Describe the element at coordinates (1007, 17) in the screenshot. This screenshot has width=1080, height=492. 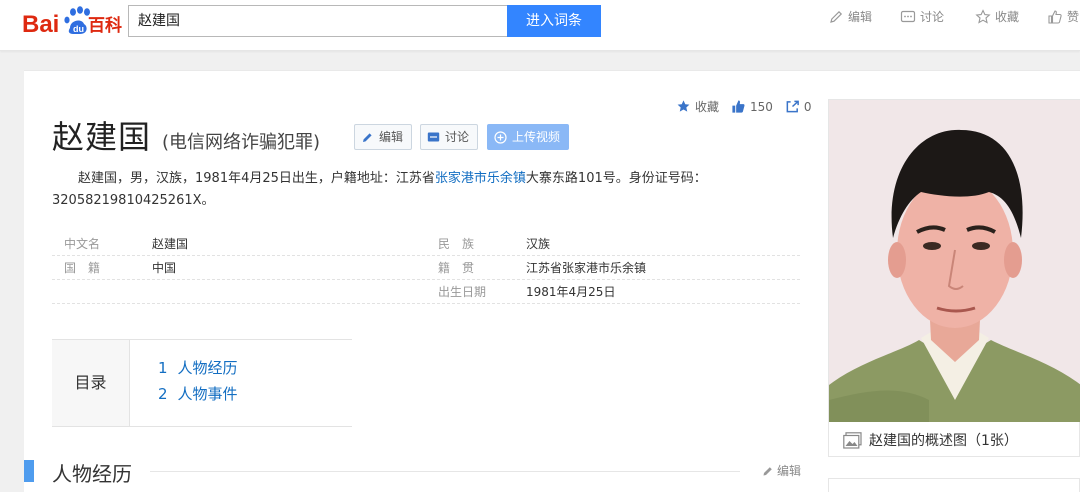
I see `top-collect-label: 收藏` at that location.